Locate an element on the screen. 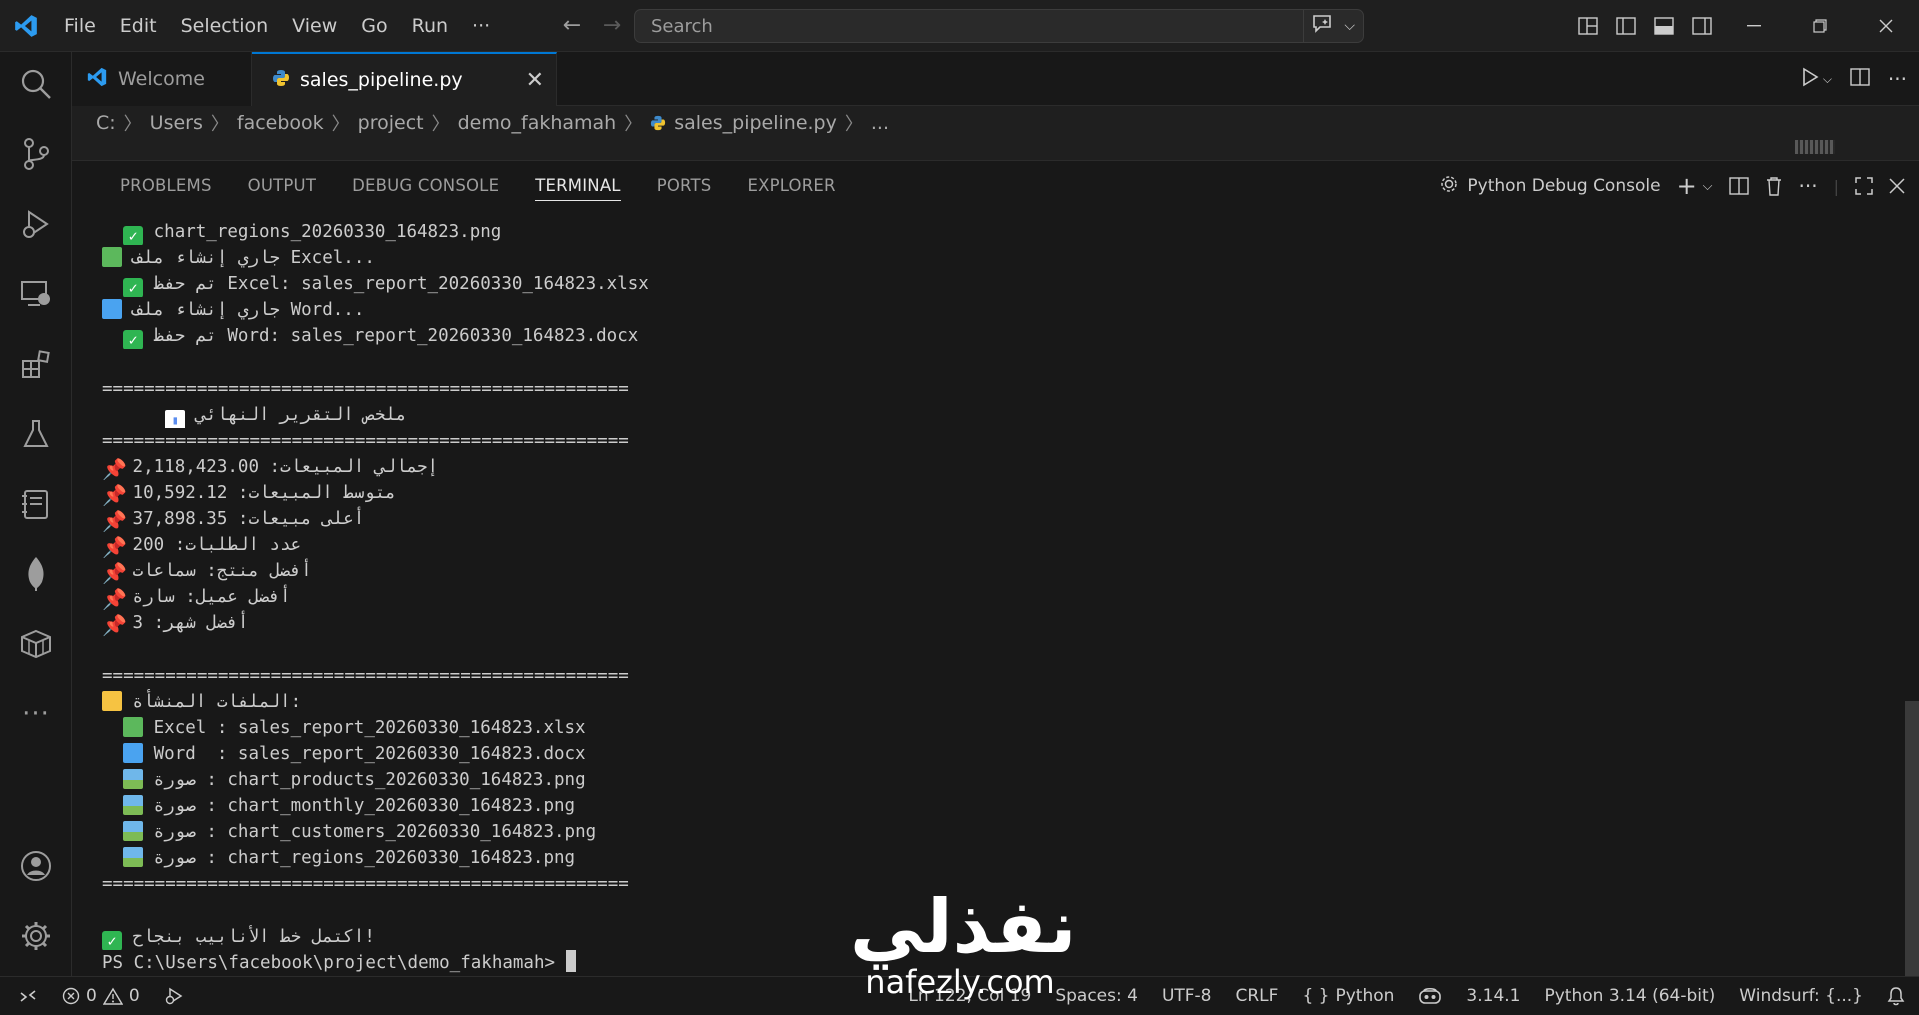 This screenshot has width=1919, height=1015. python-version: 3.14.1 is located at coordinates (1493, 996).